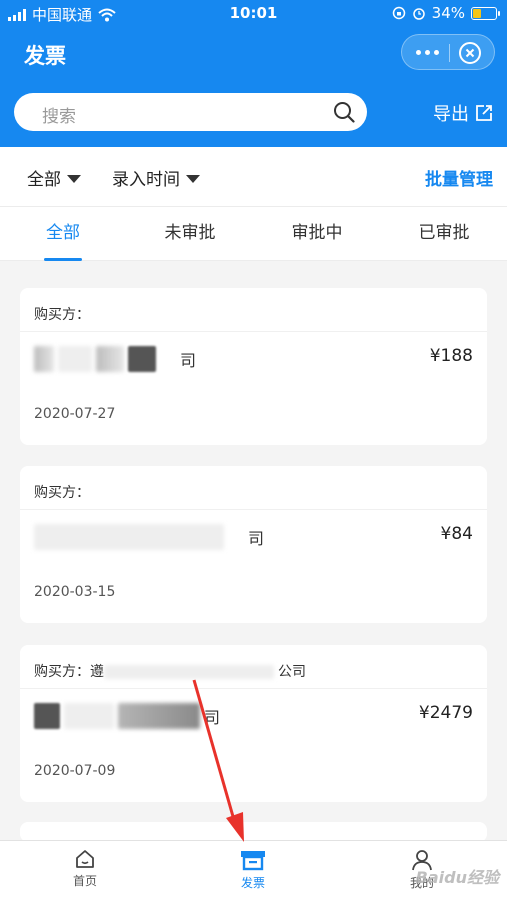  Describe the element at coordinates (85, 869) in the screenshot. I see `bottom-tab-home: 首页` at that location.